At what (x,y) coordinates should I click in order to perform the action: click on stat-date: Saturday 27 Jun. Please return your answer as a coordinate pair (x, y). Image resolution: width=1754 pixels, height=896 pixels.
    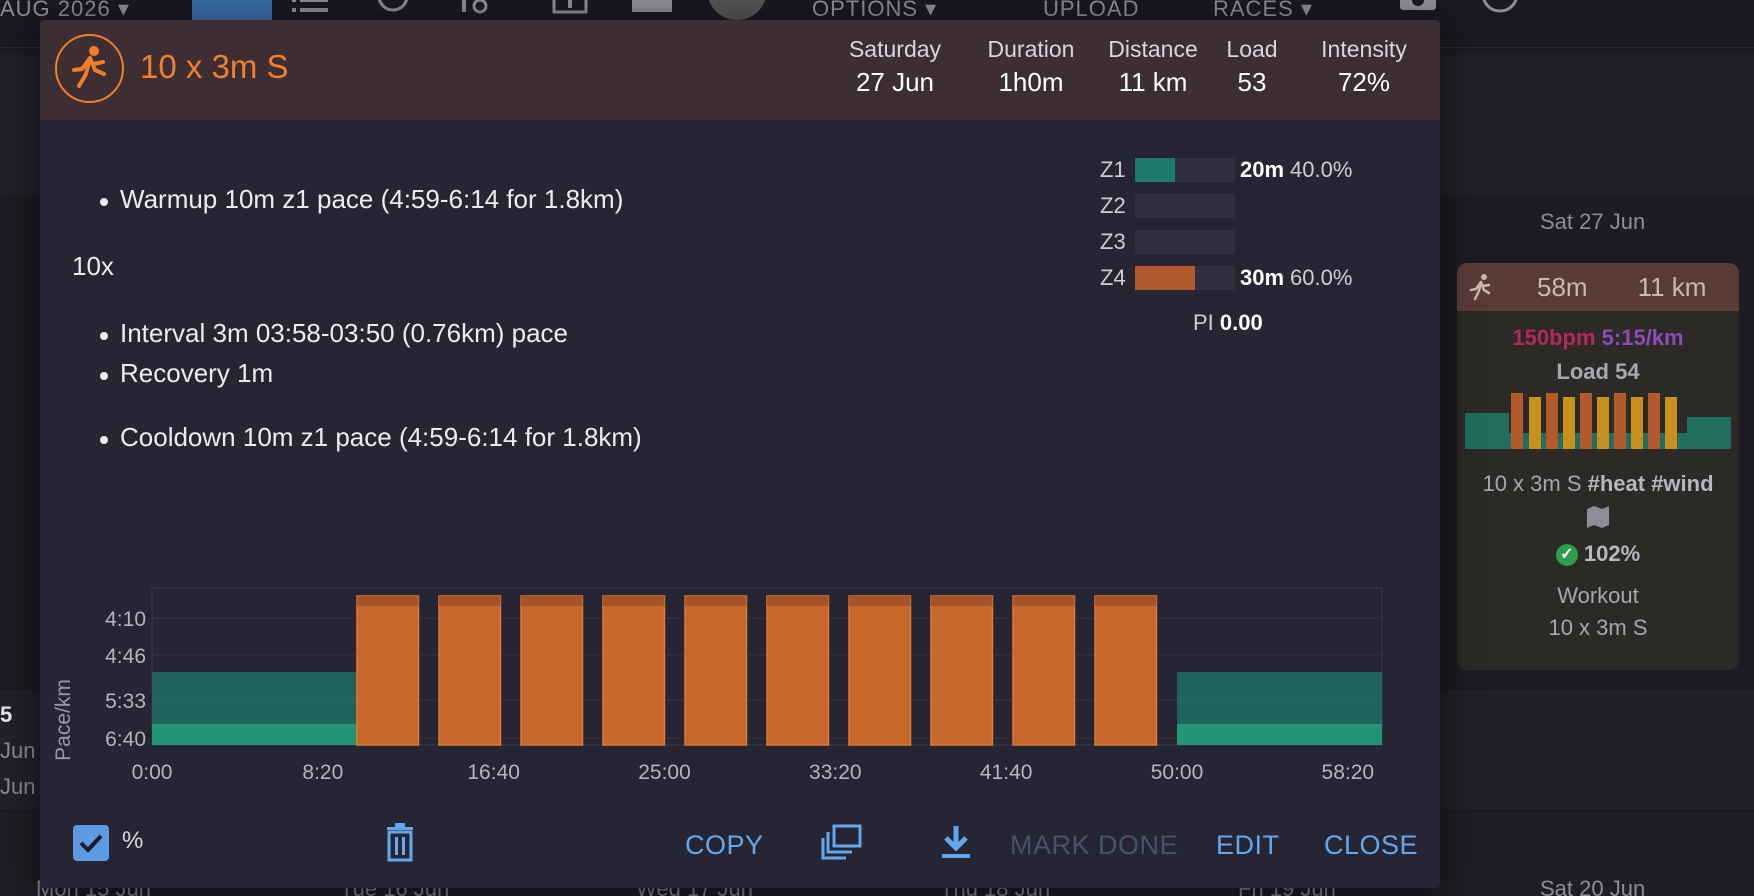
    Looking at the image, I should click on (895, 67).